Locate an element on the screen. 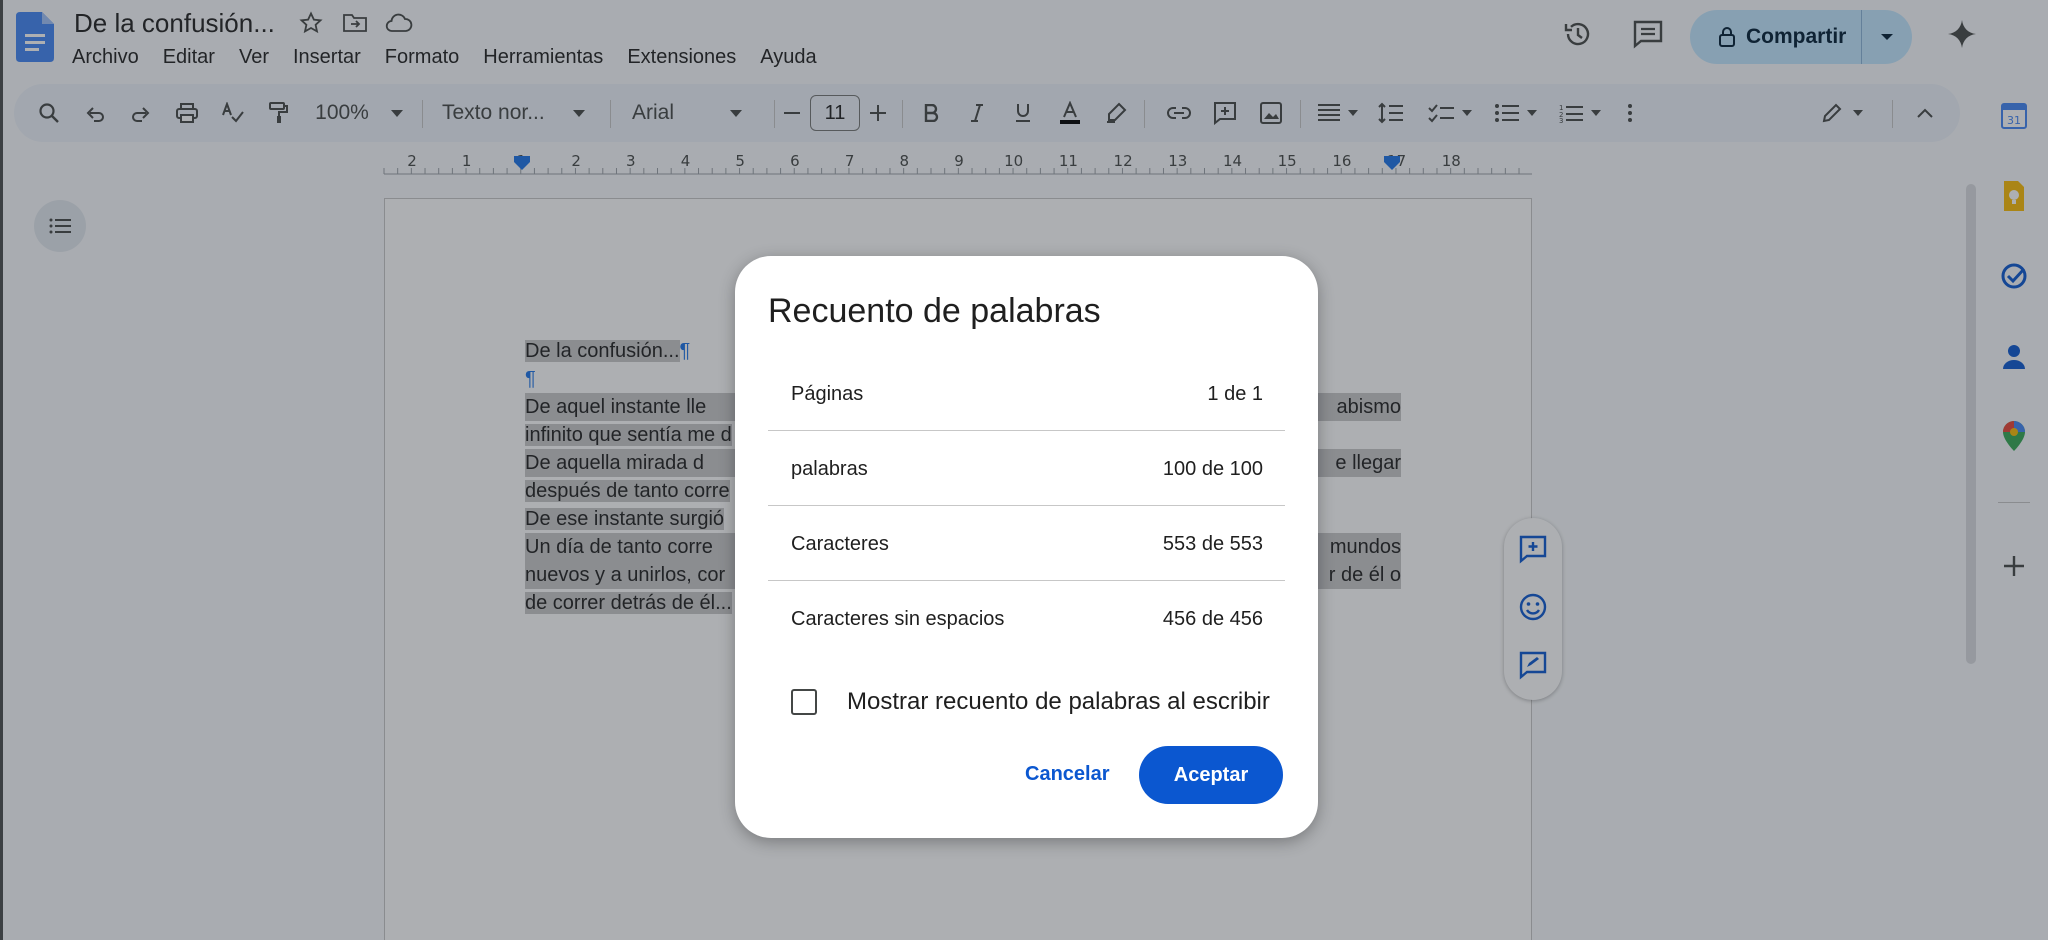 Image resolution: width=2048 pixels, height=940 pixels. stat-row-characters: Caracteres 553 de 553 is located at coordinates (1026, 543).